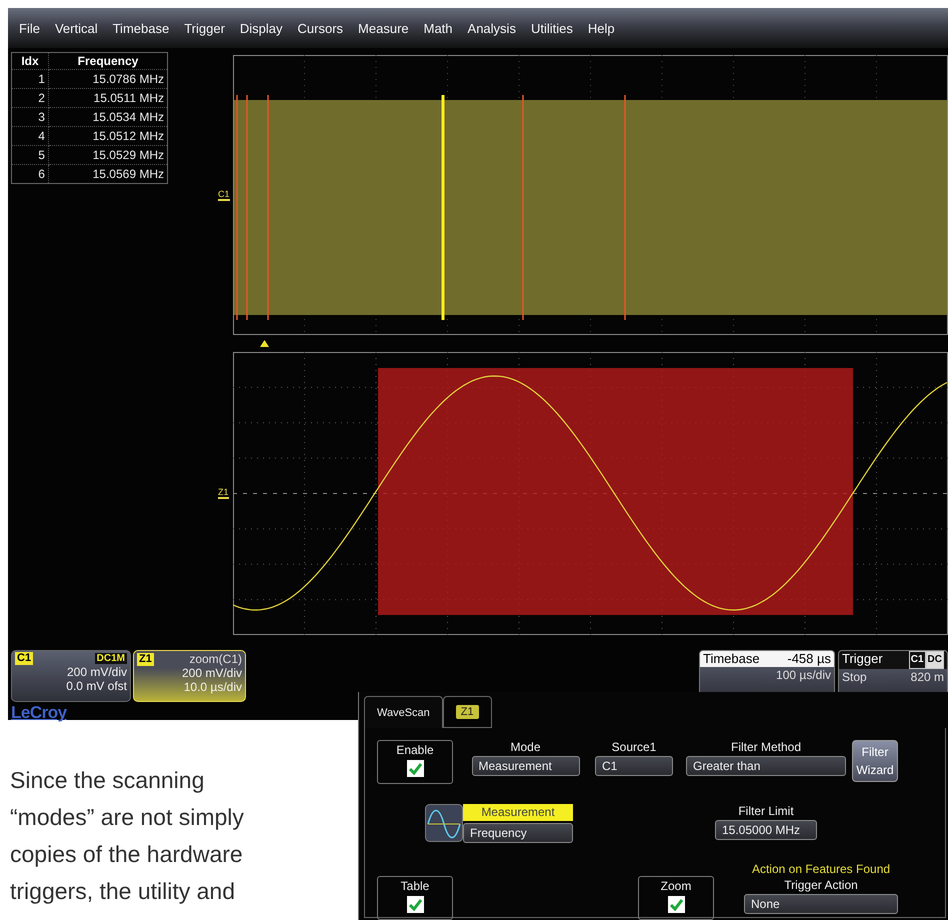 Image resolution: width=948 pixels, height=920 pixels. I want to click on channel-badge: C1, so click(24, 658).